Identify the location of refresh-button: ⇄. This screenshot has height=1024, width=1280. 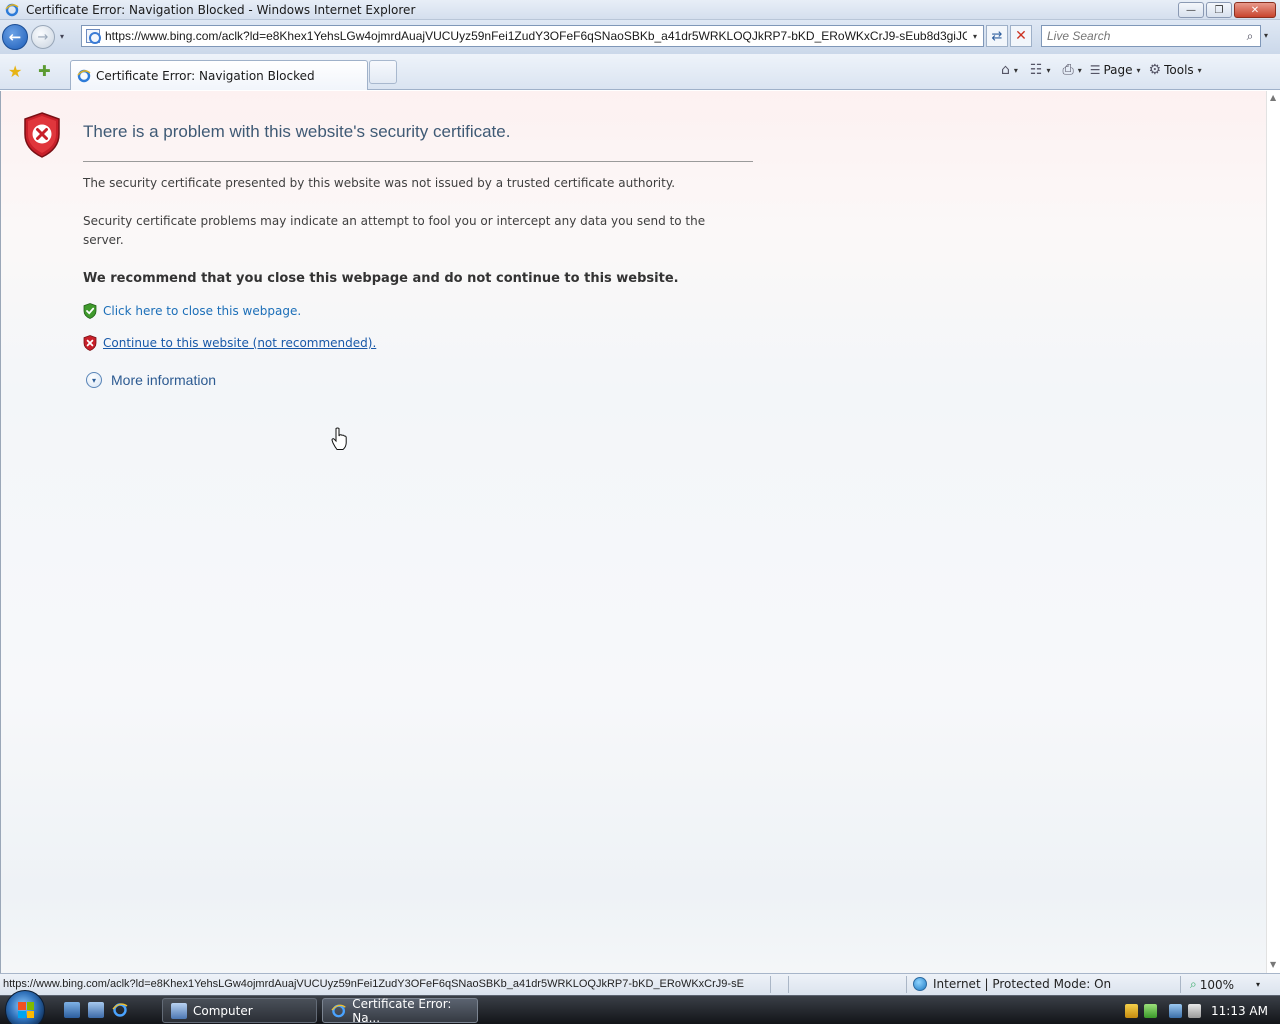
(997, 36).